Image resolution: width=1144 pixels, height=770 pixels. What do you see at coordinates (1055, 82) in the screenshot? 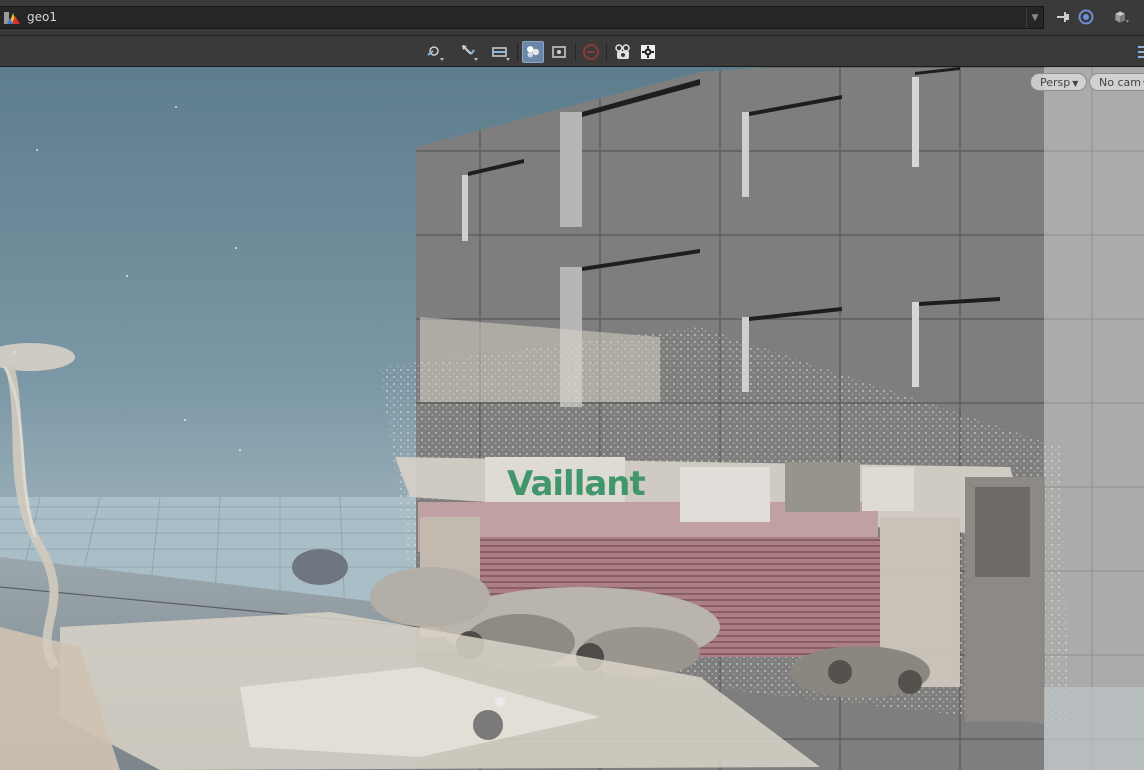
I see `view-menu-label: Persp` at bounding box center [1055, 82].